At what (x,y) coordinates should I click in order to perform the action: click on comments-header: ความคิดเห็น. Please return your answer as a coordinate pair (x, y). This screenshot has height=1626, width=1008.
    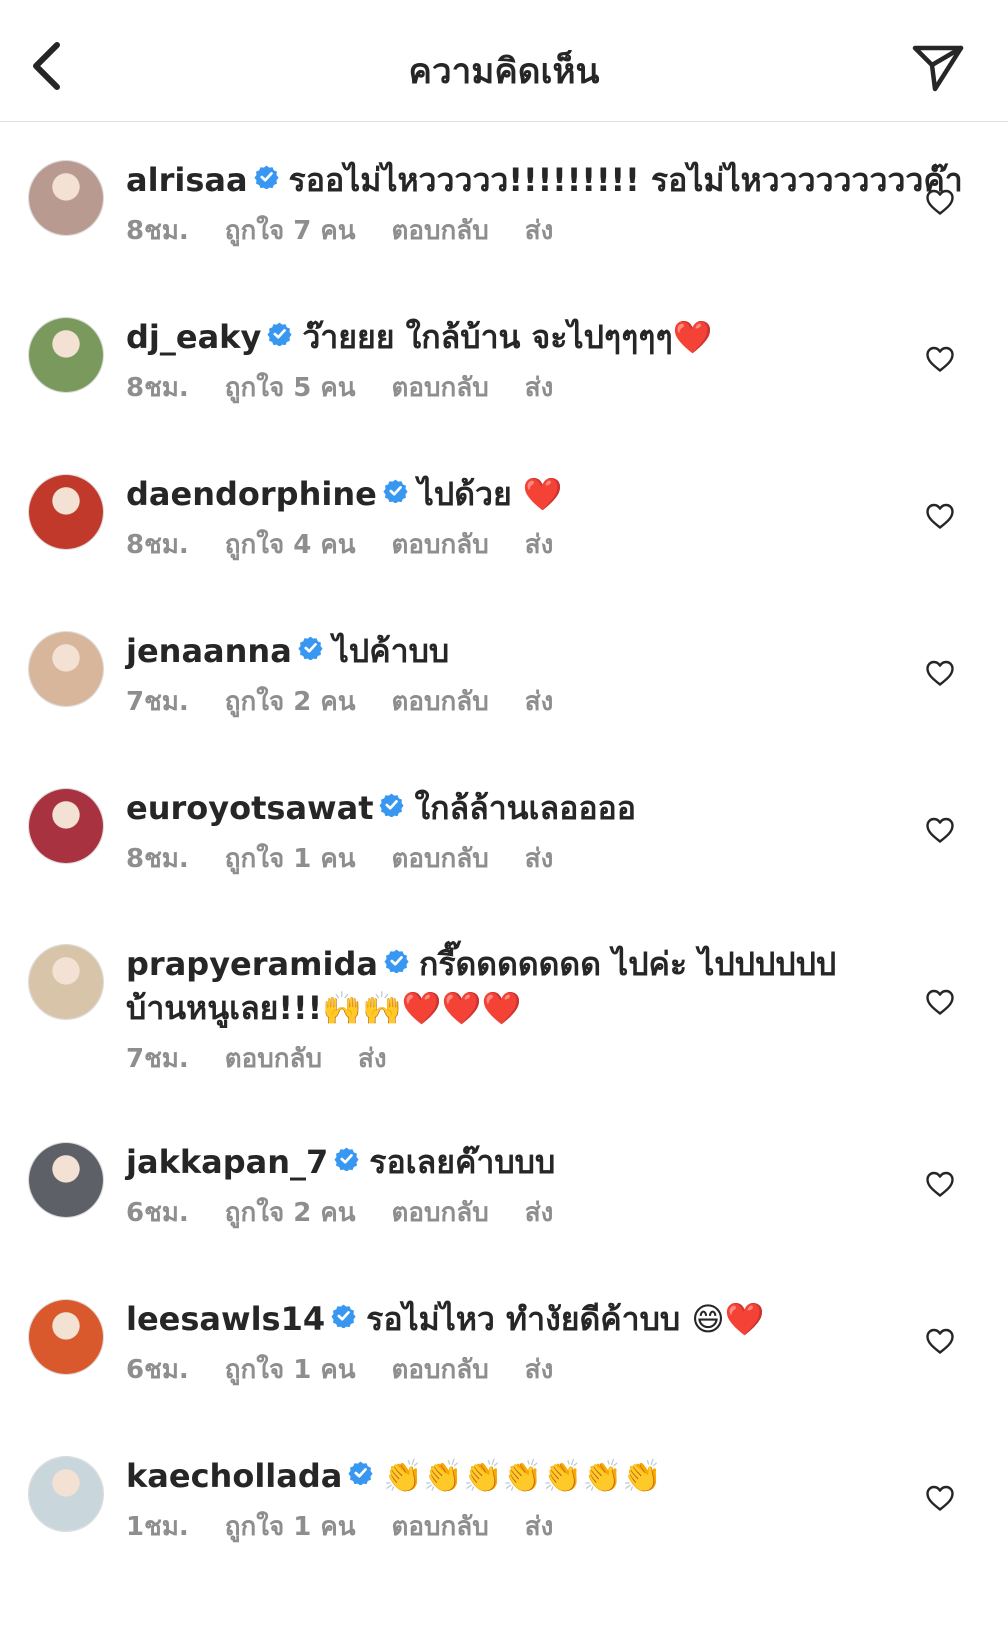
    Looking at the image, I should click on (504, 61).